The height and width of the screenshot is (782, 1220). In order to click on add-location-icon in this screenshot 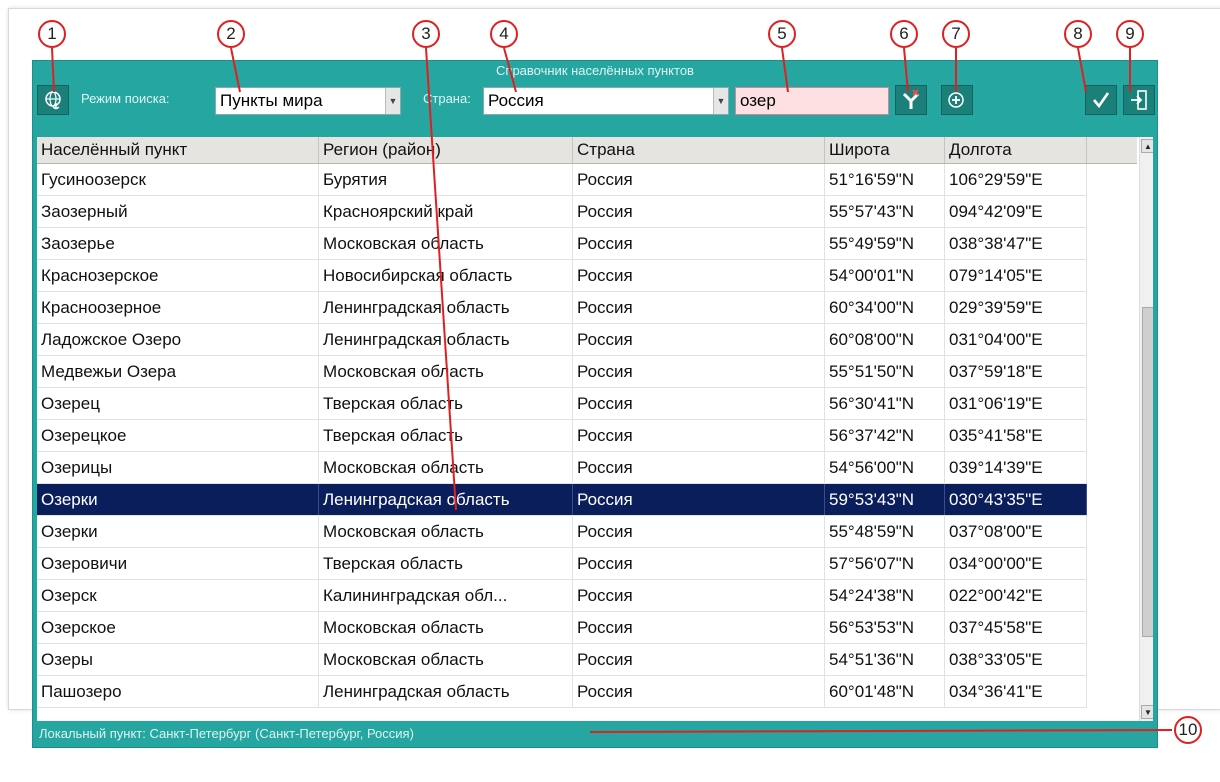, I will do `click(956, 100)`.